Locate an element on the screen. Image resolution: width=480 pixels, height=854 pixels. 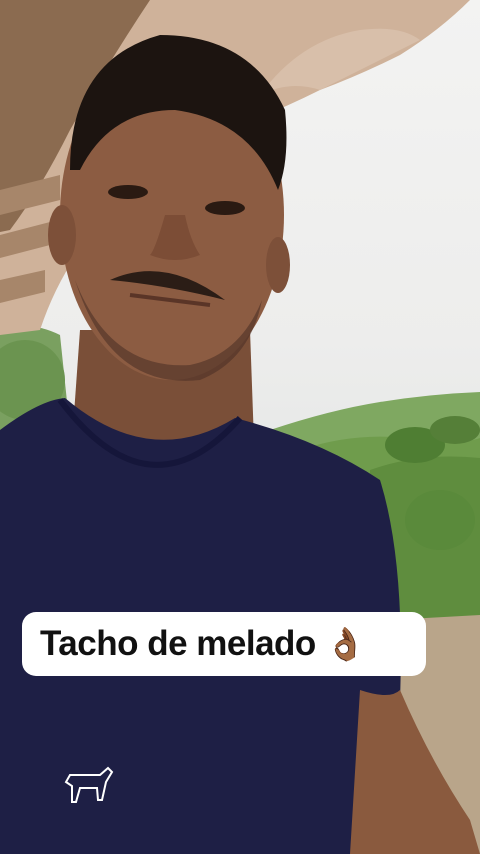
caption-text: Tacho de melado is located at coordinates (178, 643).